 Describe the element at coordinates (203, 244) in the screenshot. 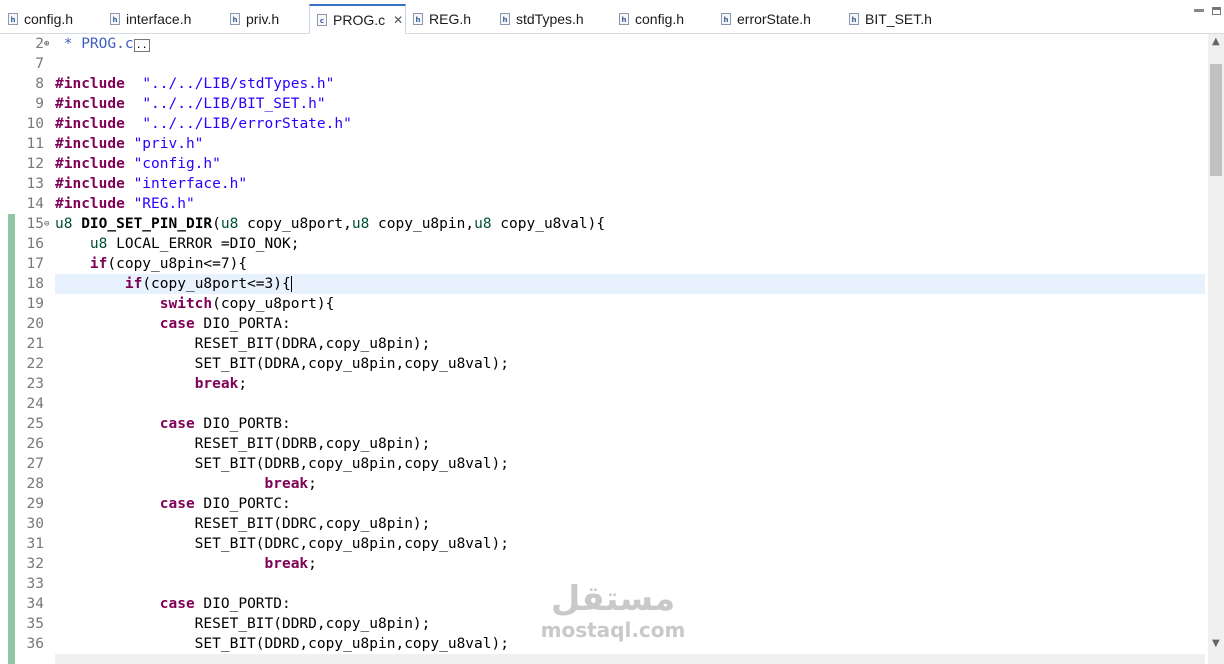

I see `code-token: LOCAL_ERROR =DIO_NOK;` at that location.